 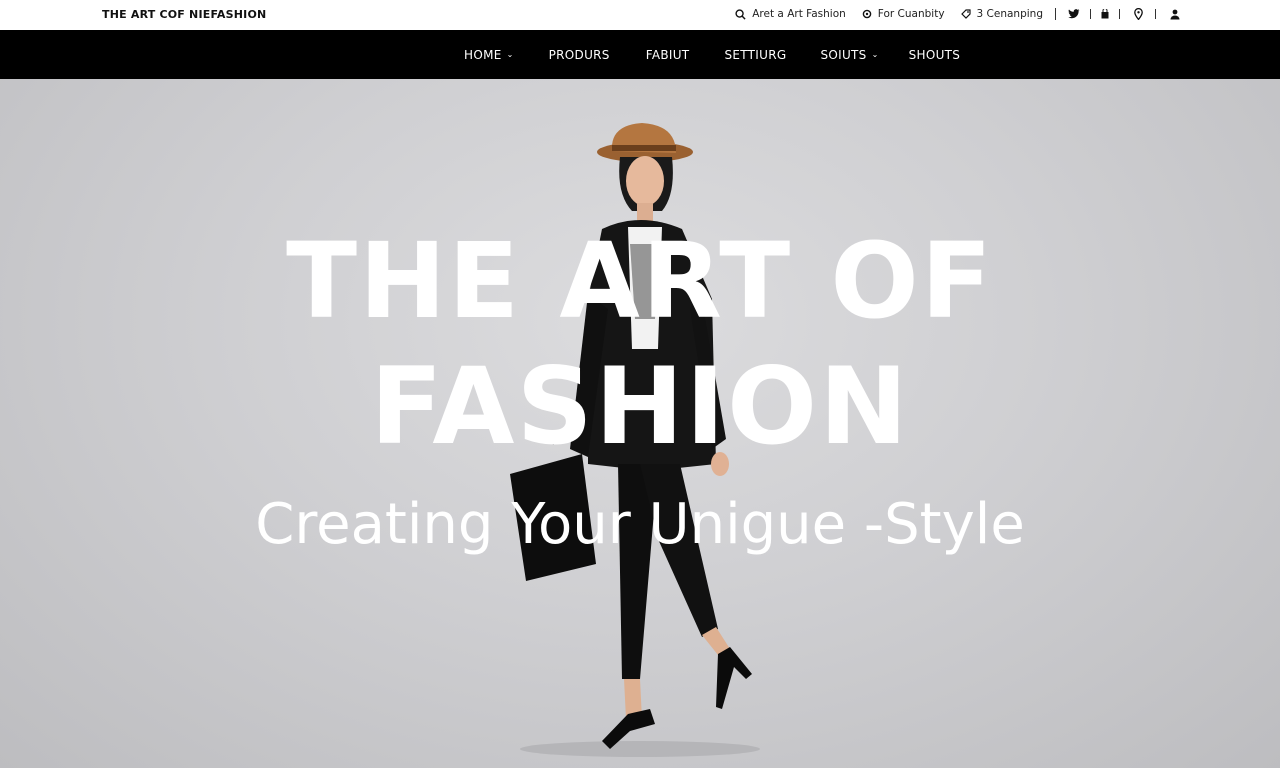 What do you see at coordinates (640, 281) in the screenshot?
I see `hero-title-line1: THE ART OF` at bounding box center [640, 281].